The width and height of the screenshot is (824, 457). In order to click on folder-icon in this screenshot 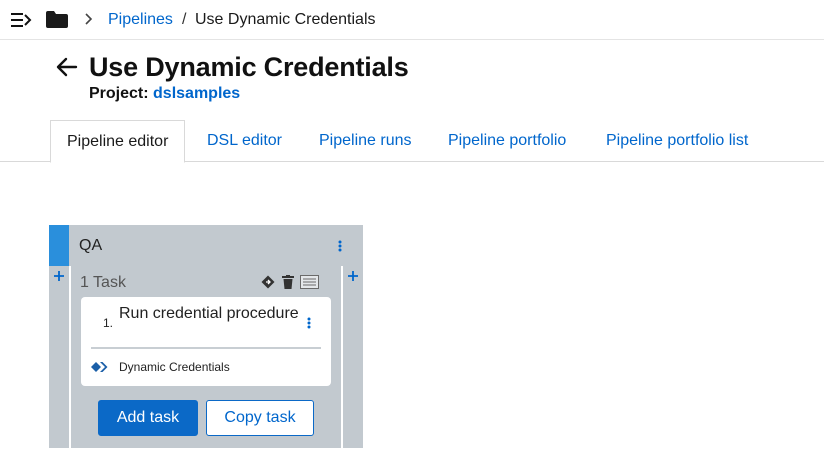, I will do `click(57, 19)`.